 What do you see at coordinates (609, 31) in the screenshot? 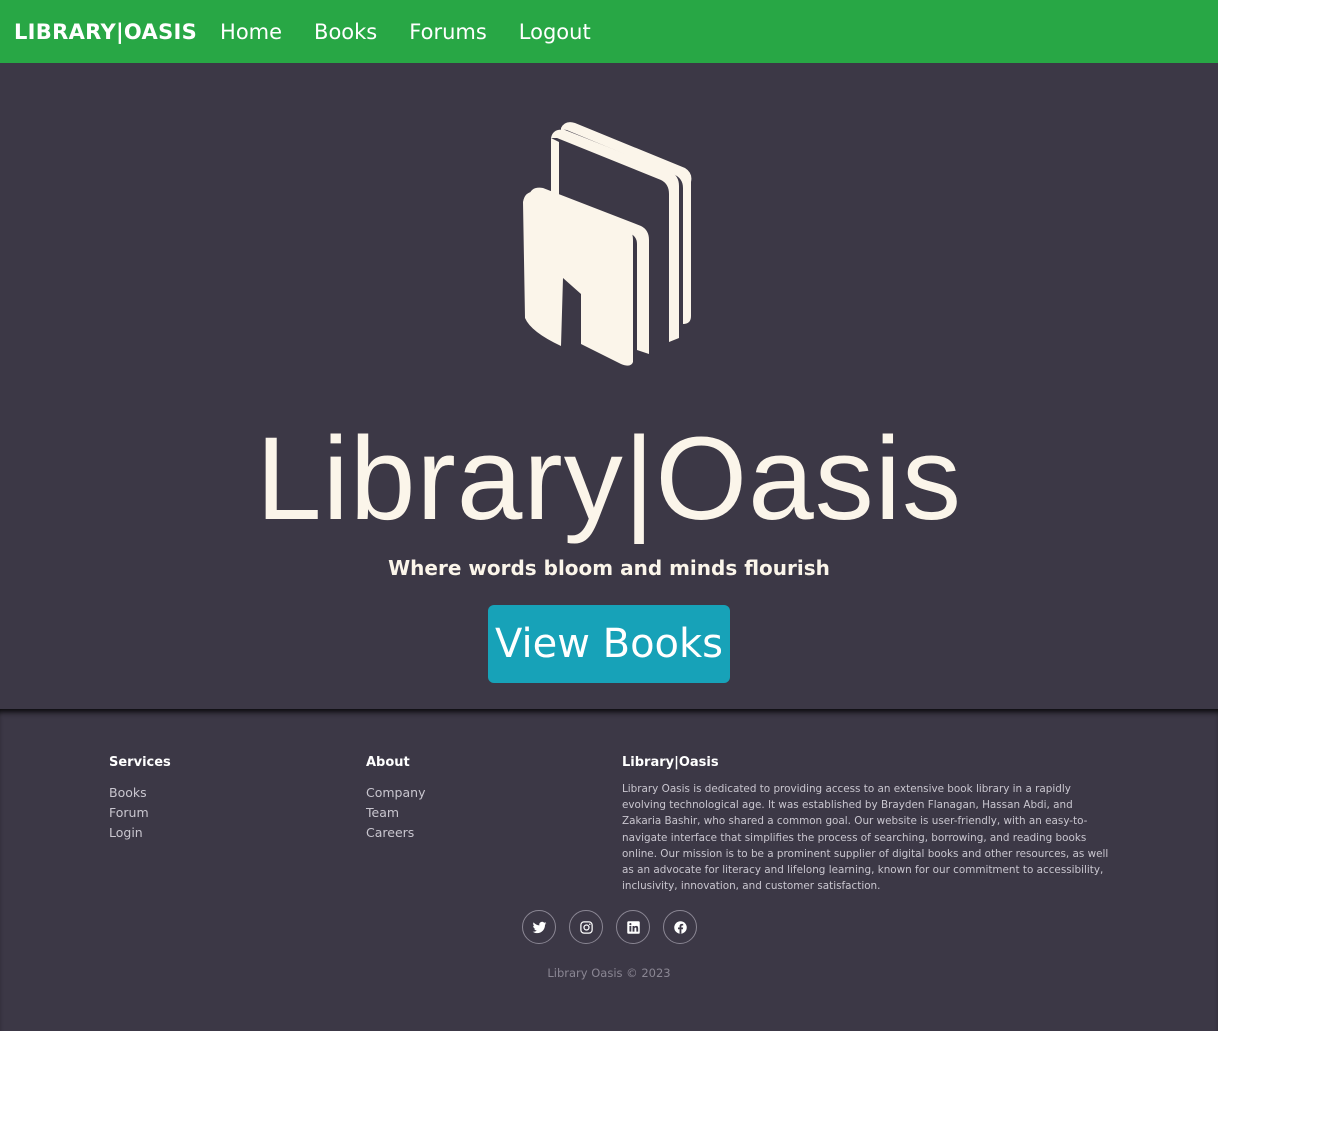
I see `navbar: LIBRARY|OASIS Home Books Forums Logout` at bounding box center [609, 31].